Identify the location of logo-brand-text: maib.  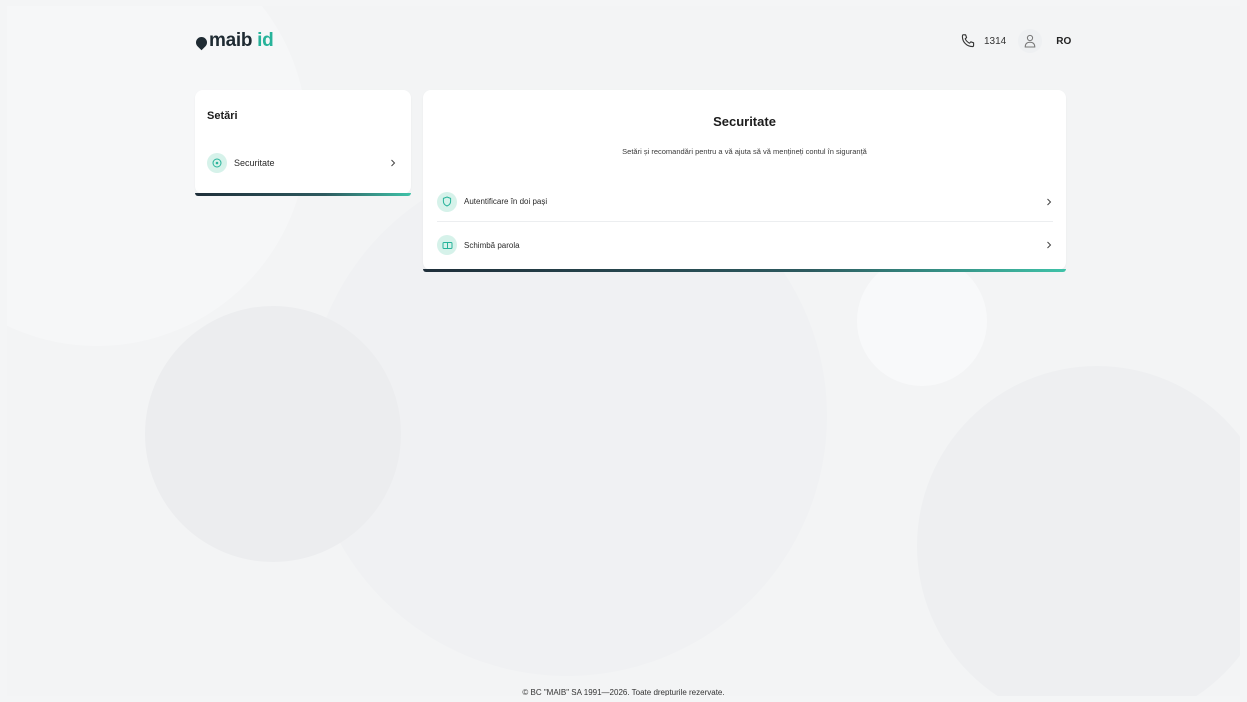
(231, 40).